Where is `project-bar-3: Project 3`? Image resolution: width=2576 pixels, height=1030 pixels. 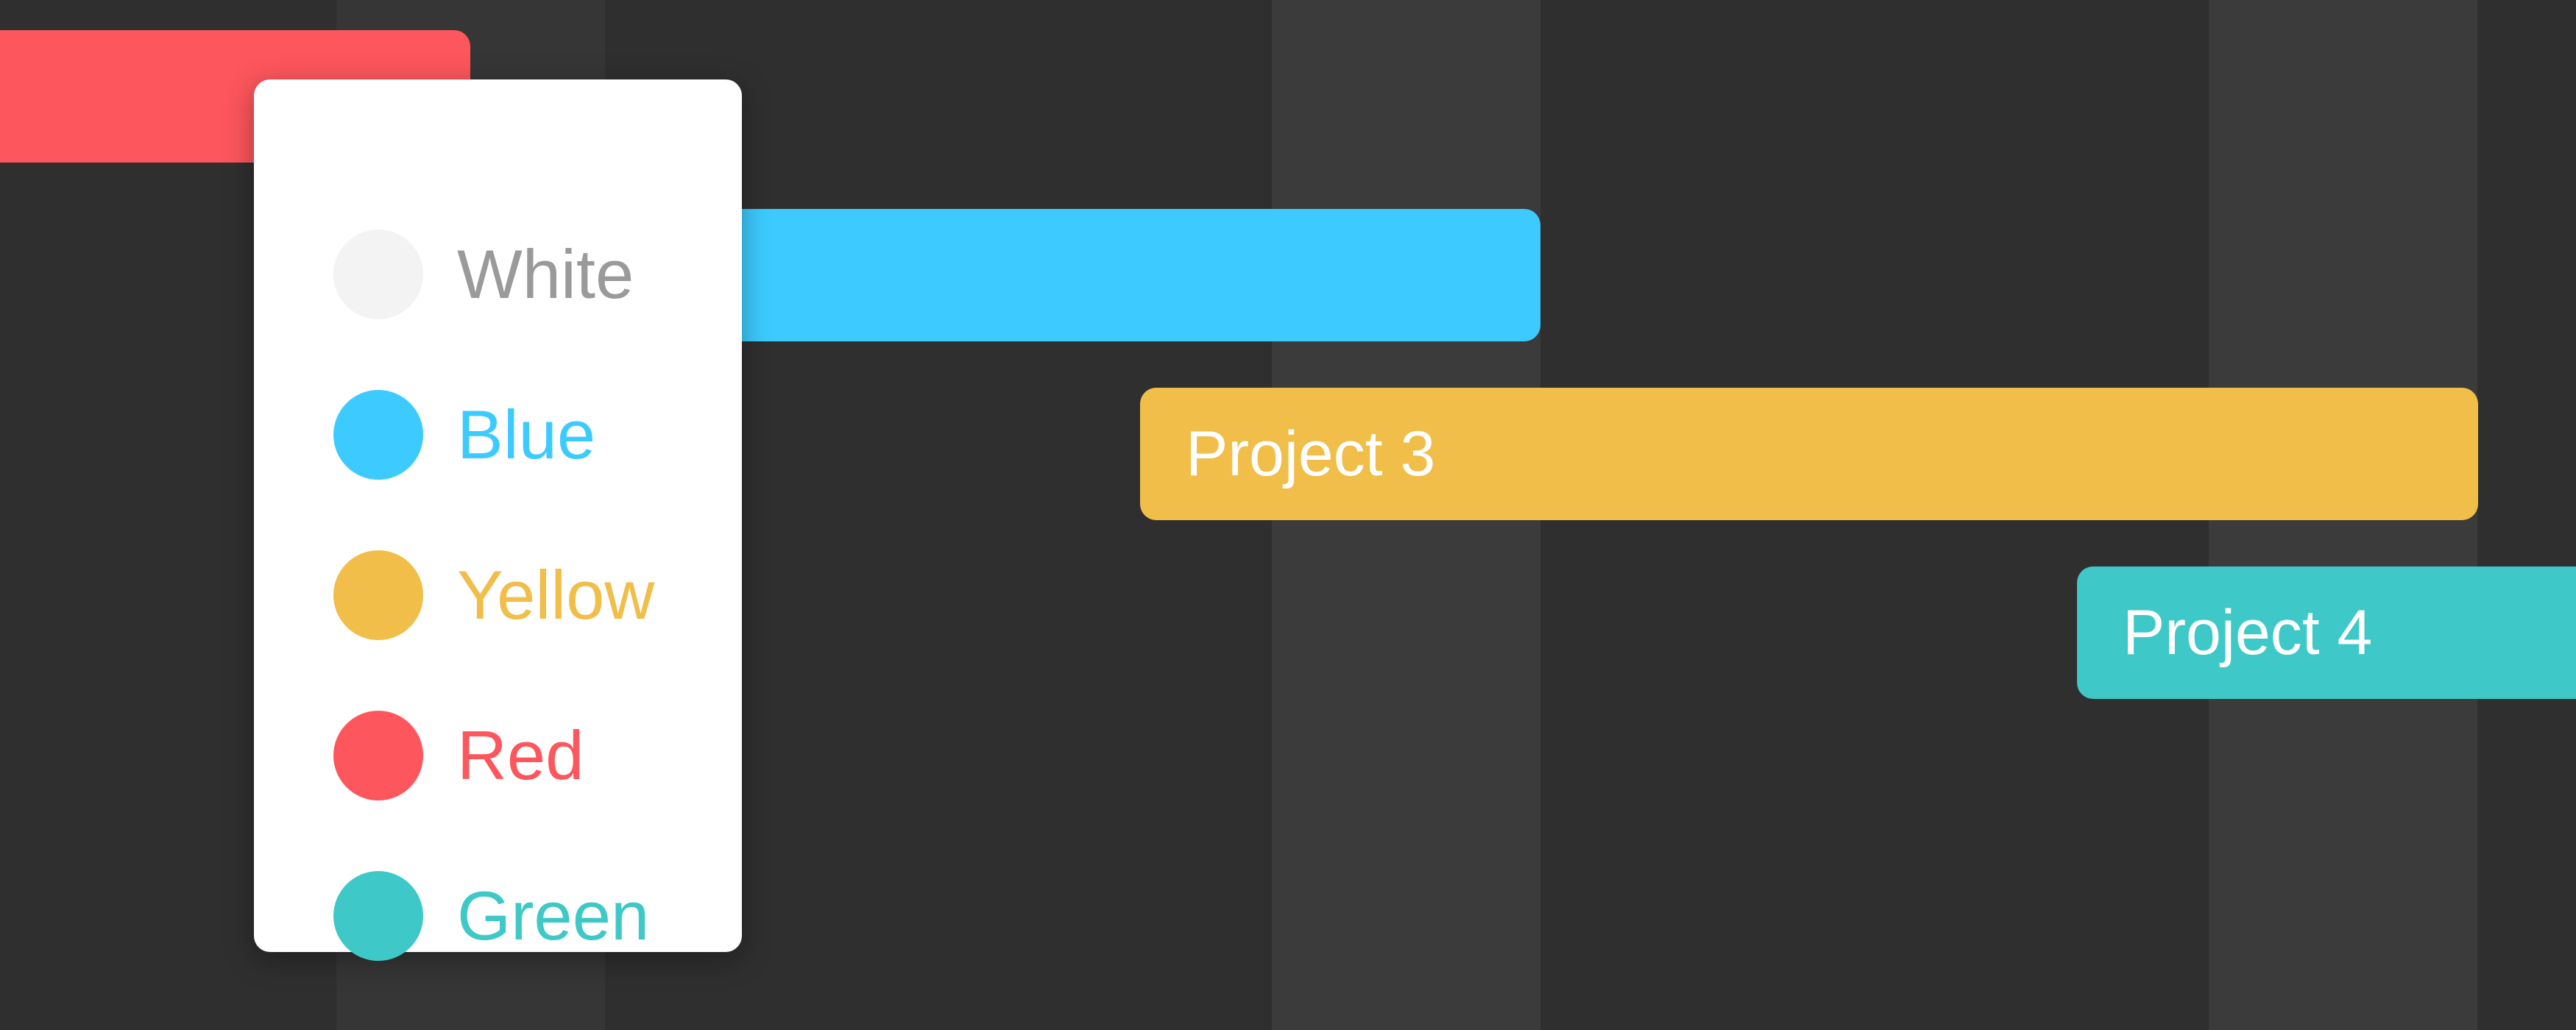
project-bar-3: Project 3 is located at coordinates (1809, 454).